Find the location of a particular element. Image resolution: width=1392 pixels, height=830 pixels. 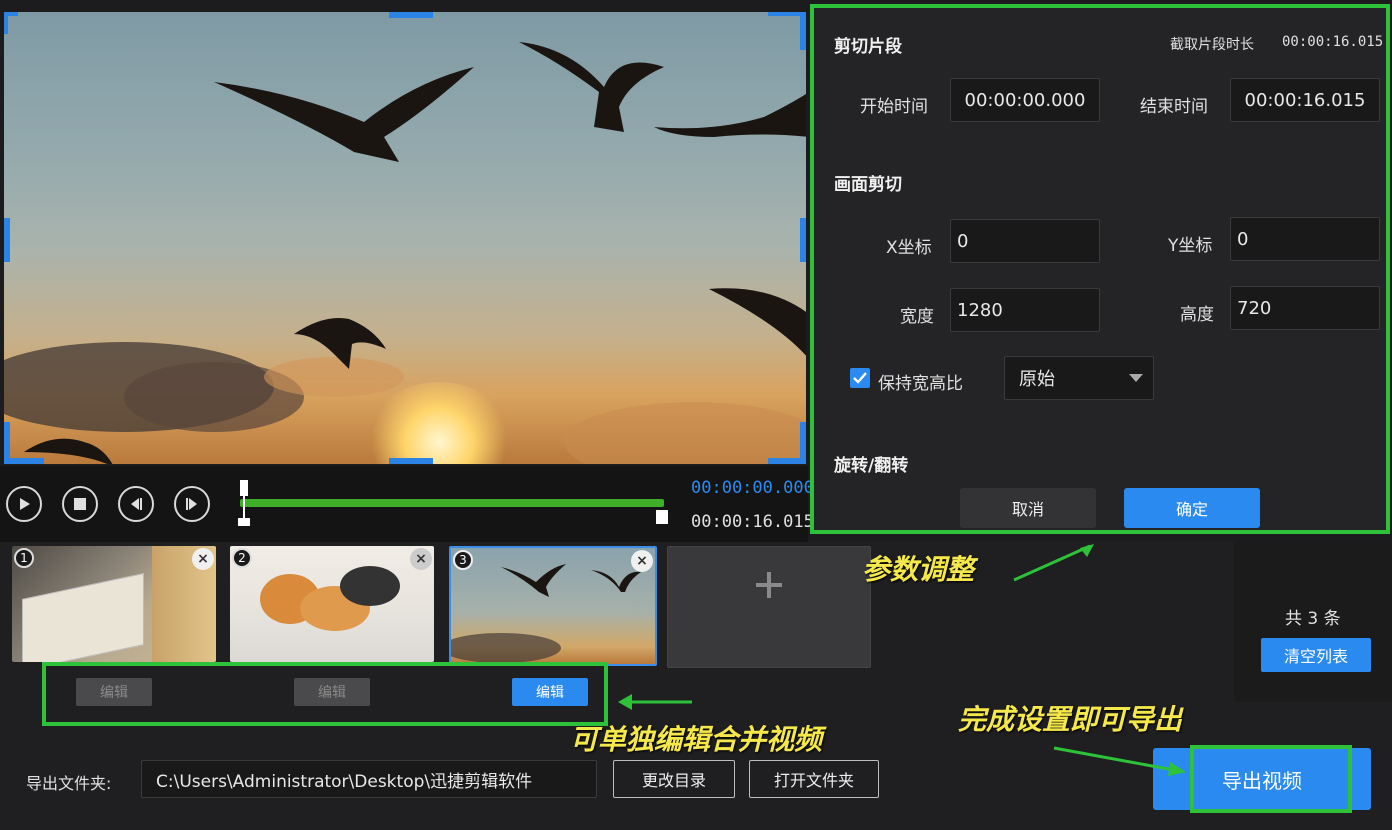

play-icon is located at coordinates (25, 504).